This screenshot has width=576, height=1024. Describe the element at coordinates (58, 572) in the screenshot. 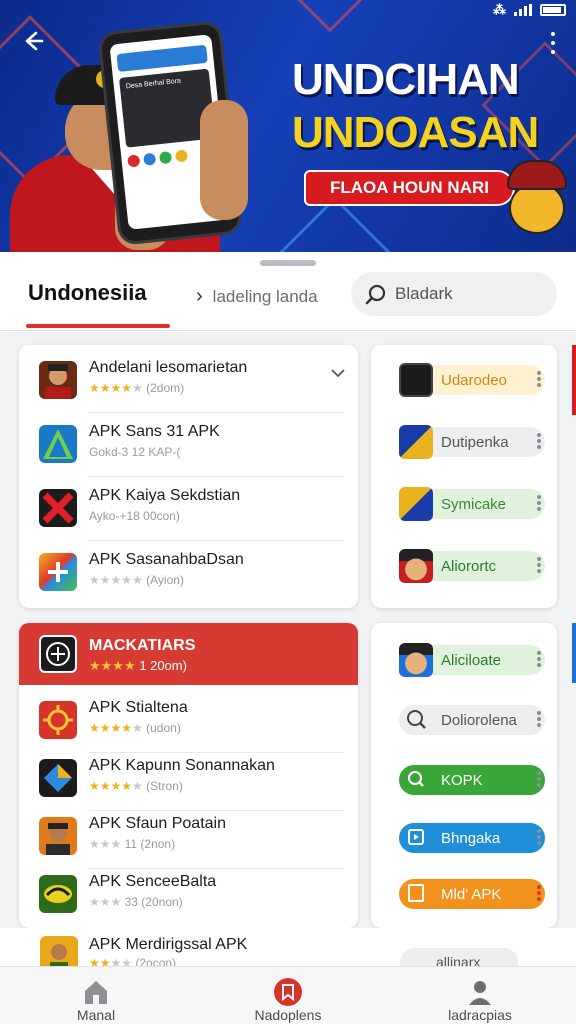

I see `plus-icon` at that location.